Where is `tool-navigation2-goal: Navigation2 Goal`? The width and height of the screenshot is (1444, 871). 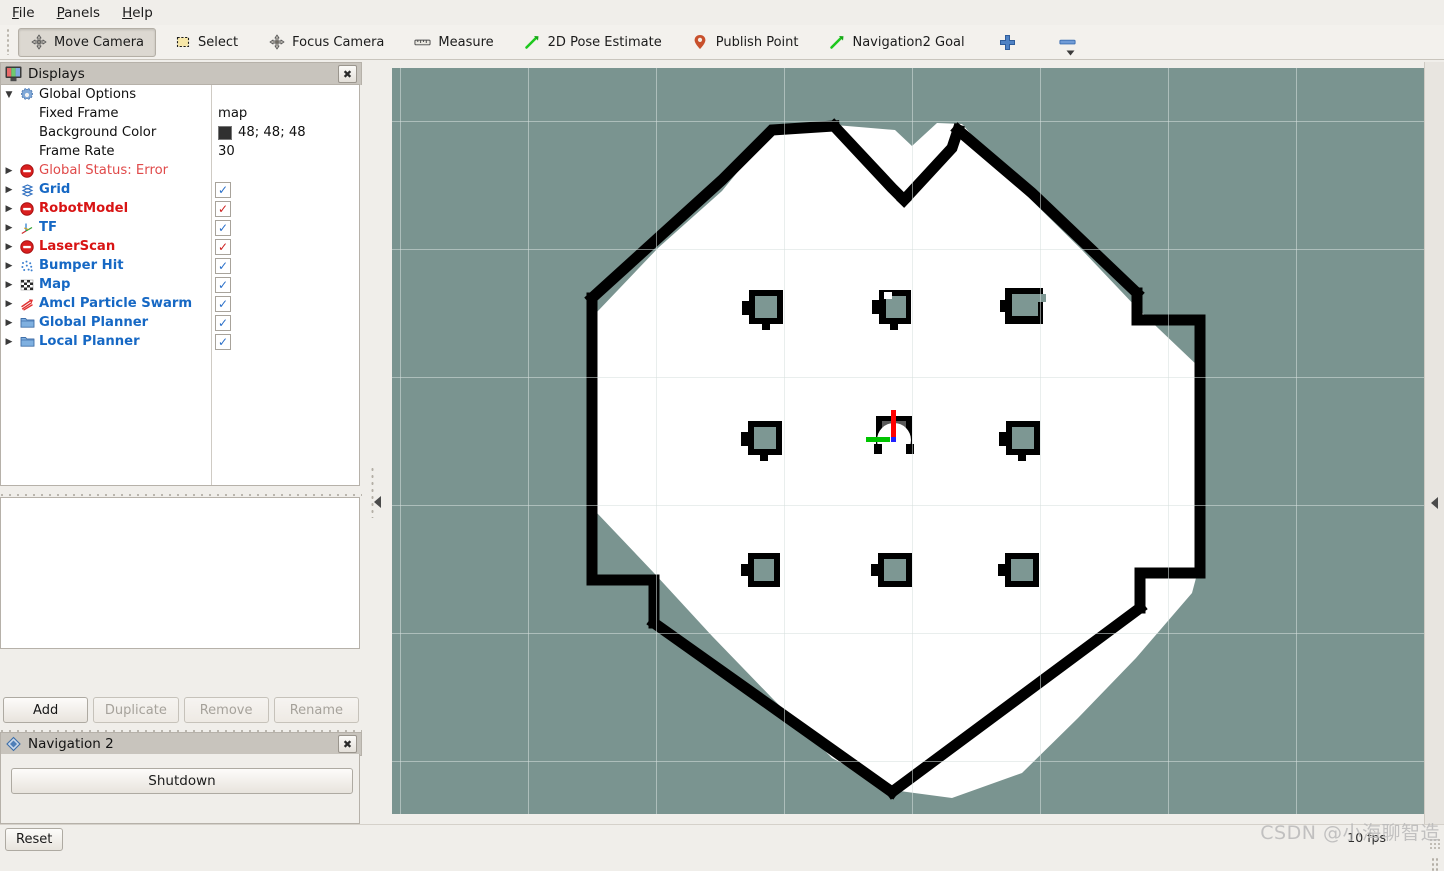
tool-navigation2-goal: Navigation2 Goal is located at coordinates (896, 42).